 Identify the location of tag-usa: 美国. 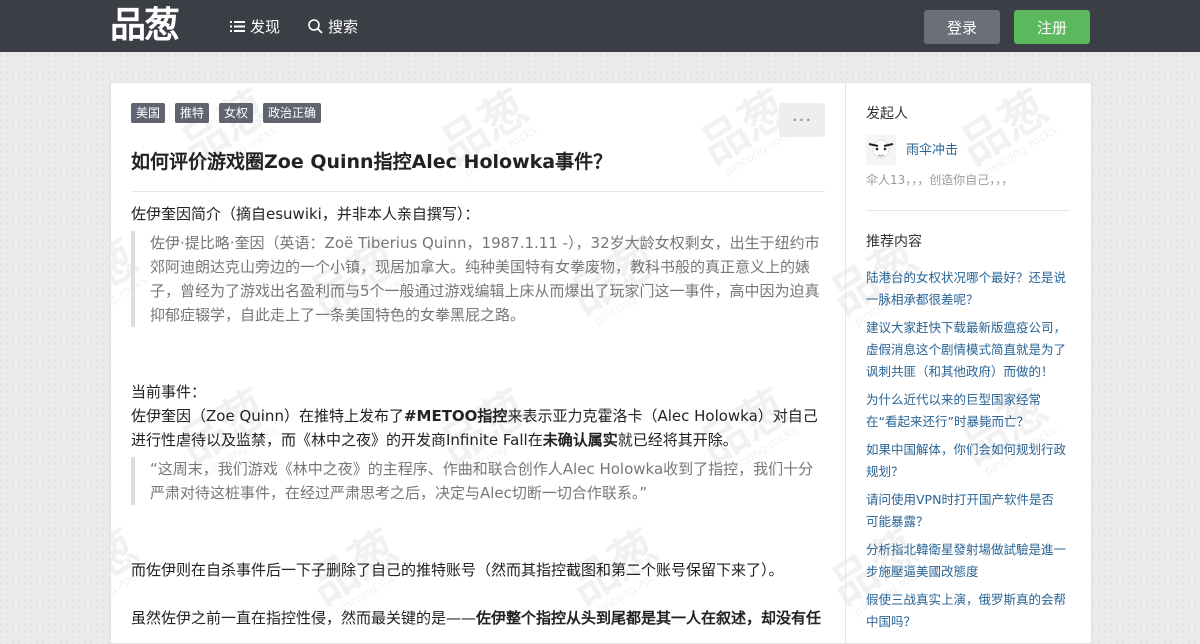
(148, 113).